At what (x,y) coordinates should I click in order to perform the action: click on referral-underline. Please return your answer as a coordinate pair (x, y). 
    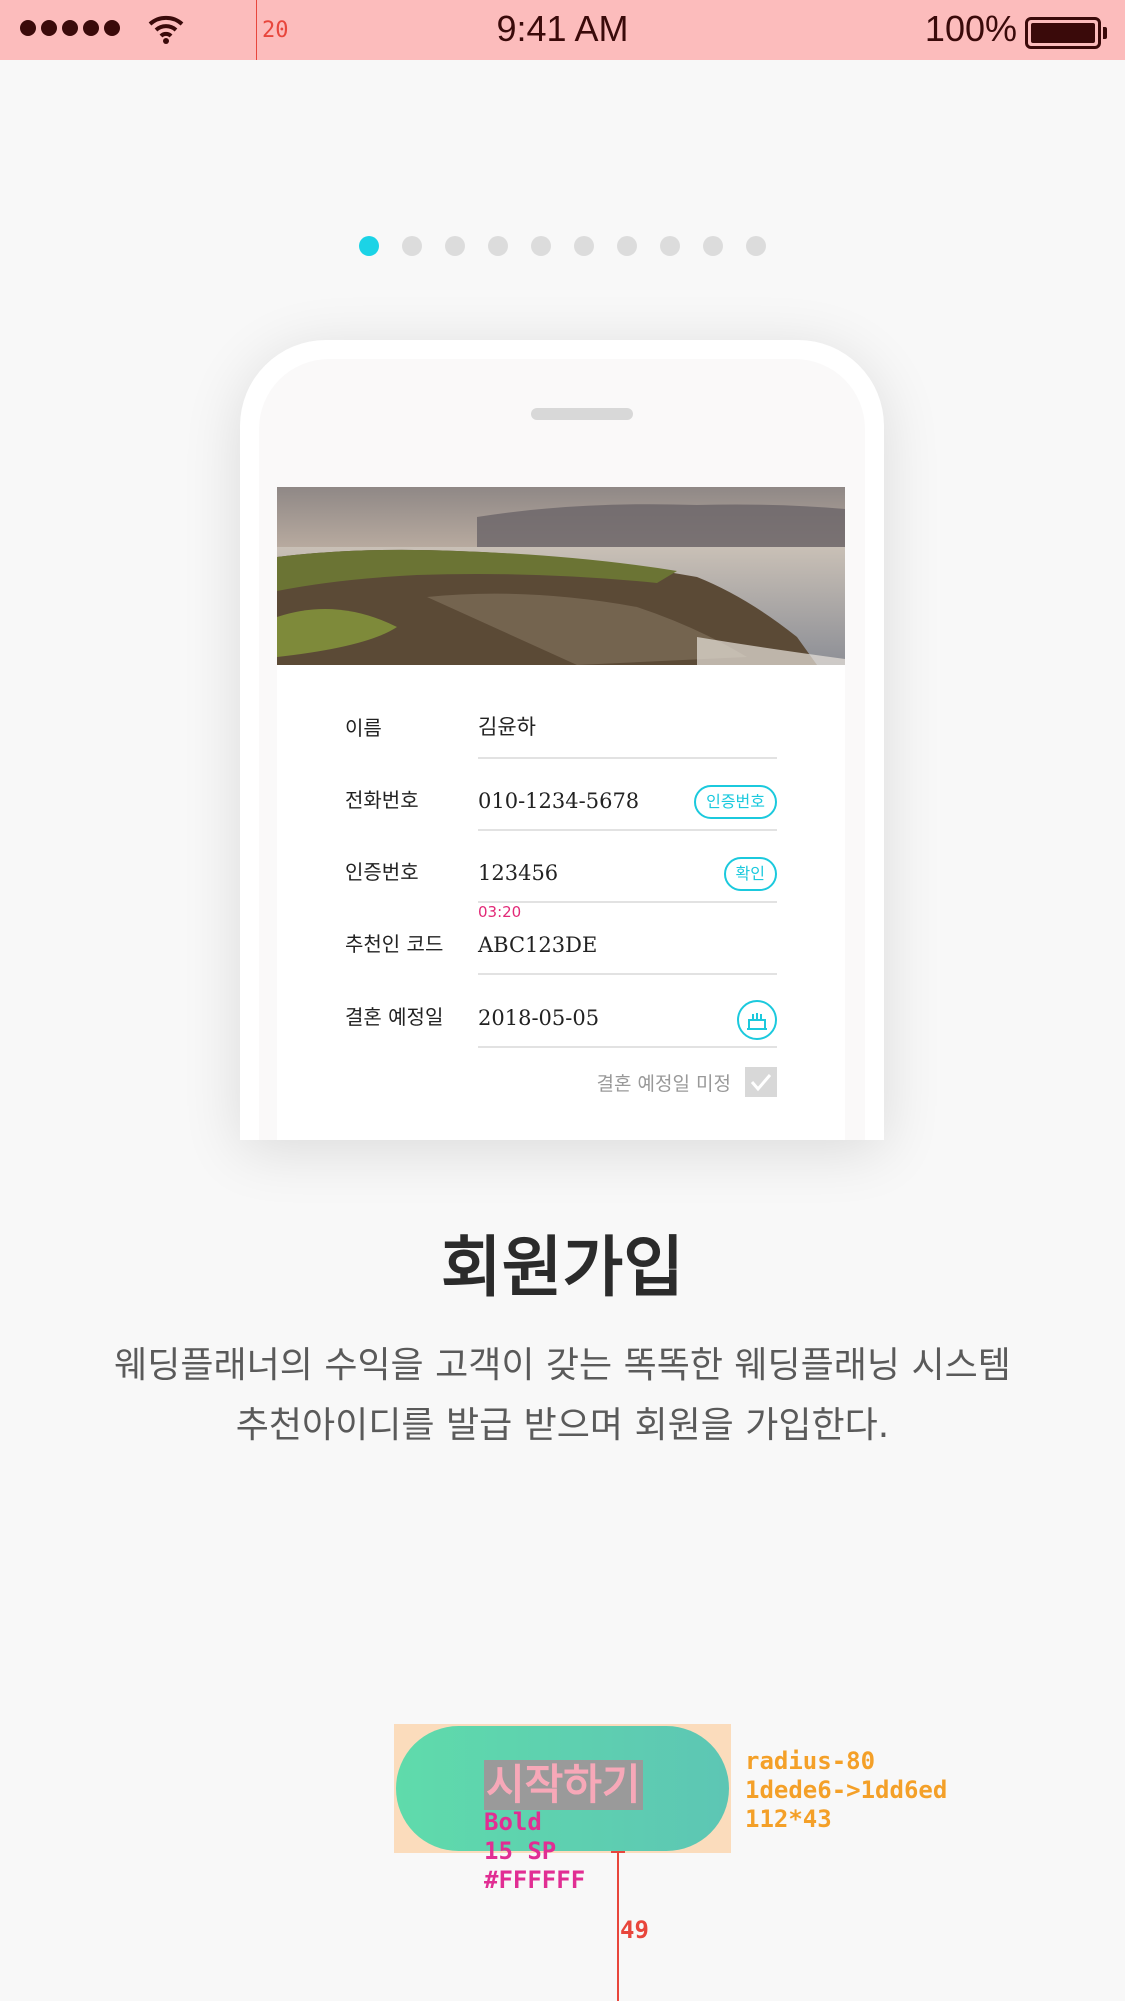
    Looking at the image, I should click on (627, 974).